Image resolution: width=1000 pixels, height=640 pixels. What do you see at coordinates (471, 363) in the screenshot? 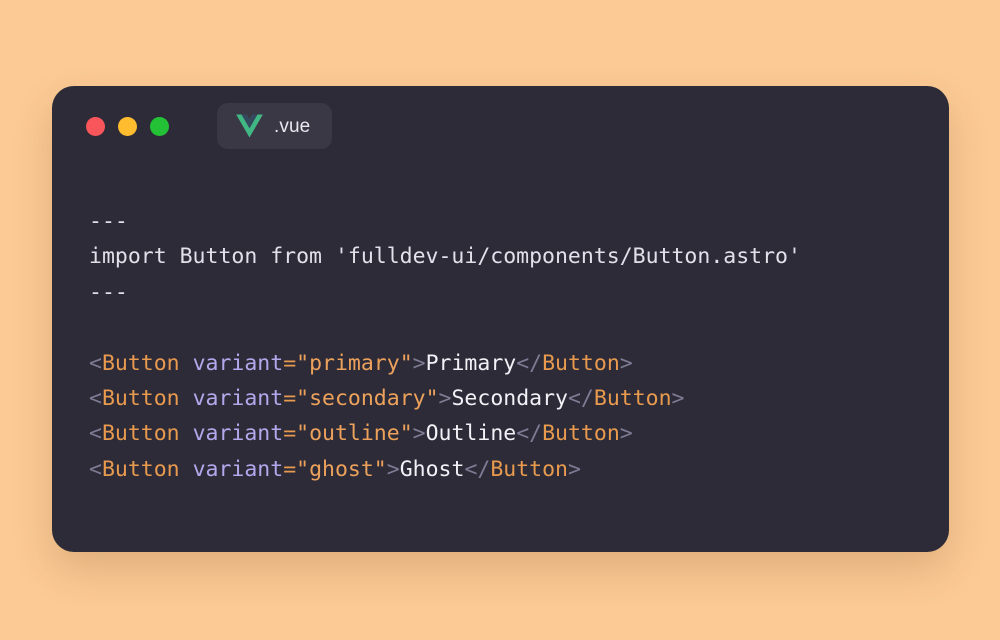
I see `code-token-text: Primary` at bounding box center [471, 363].